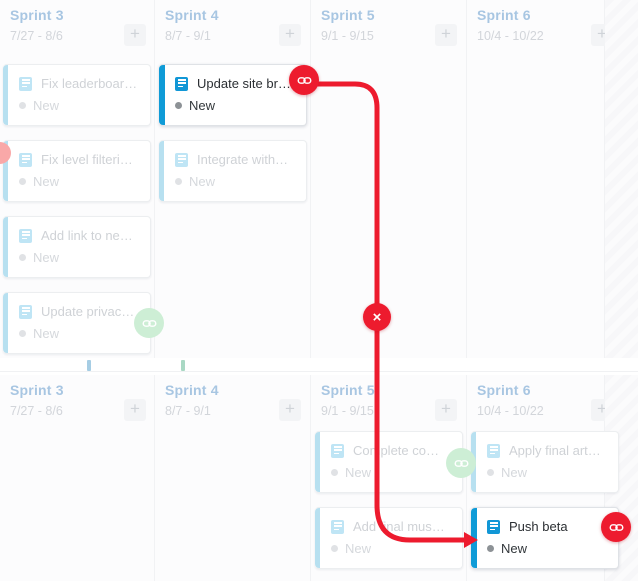 This screenshot has height=581, width=638. I want to click on card-title: Push beta, so click(538, 526).